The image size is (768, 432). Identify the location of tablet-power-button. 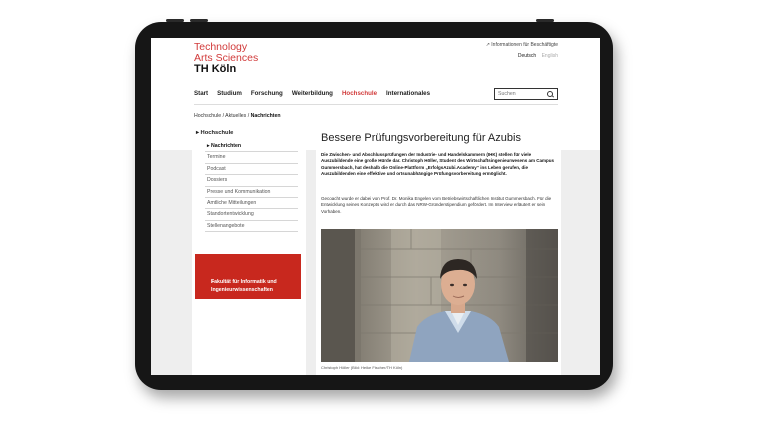
(545, 20).